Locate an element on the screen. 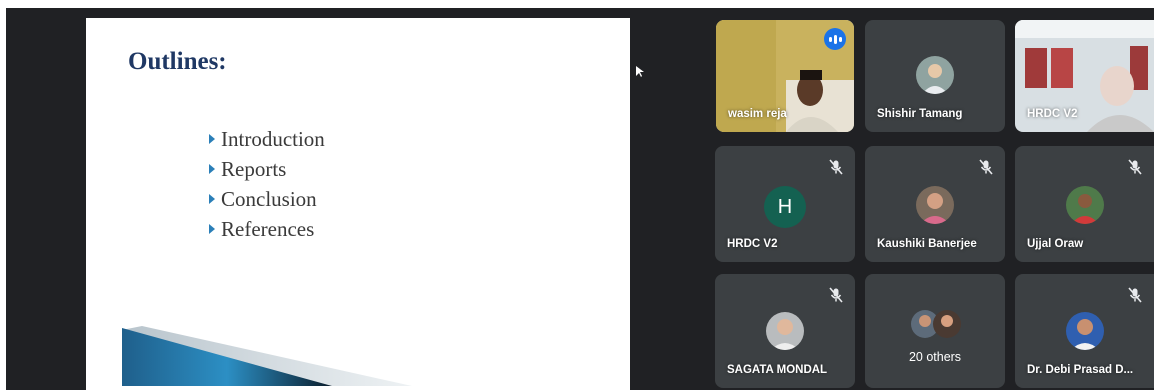 This screenshot has height=390, width=1154. slide-bullet-text: References is located at coordinates (268, 229).